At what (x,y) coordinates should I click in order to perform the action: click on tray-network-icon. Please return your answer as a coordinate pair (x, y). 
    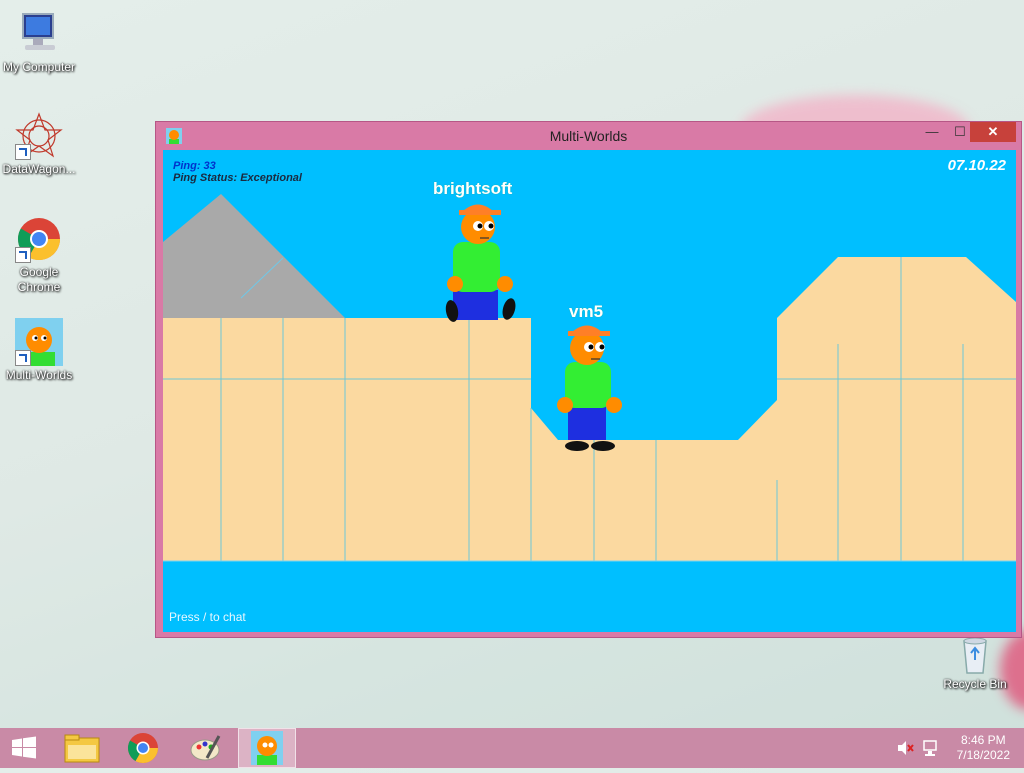
    Looking at the image, I should click on (930, 748).